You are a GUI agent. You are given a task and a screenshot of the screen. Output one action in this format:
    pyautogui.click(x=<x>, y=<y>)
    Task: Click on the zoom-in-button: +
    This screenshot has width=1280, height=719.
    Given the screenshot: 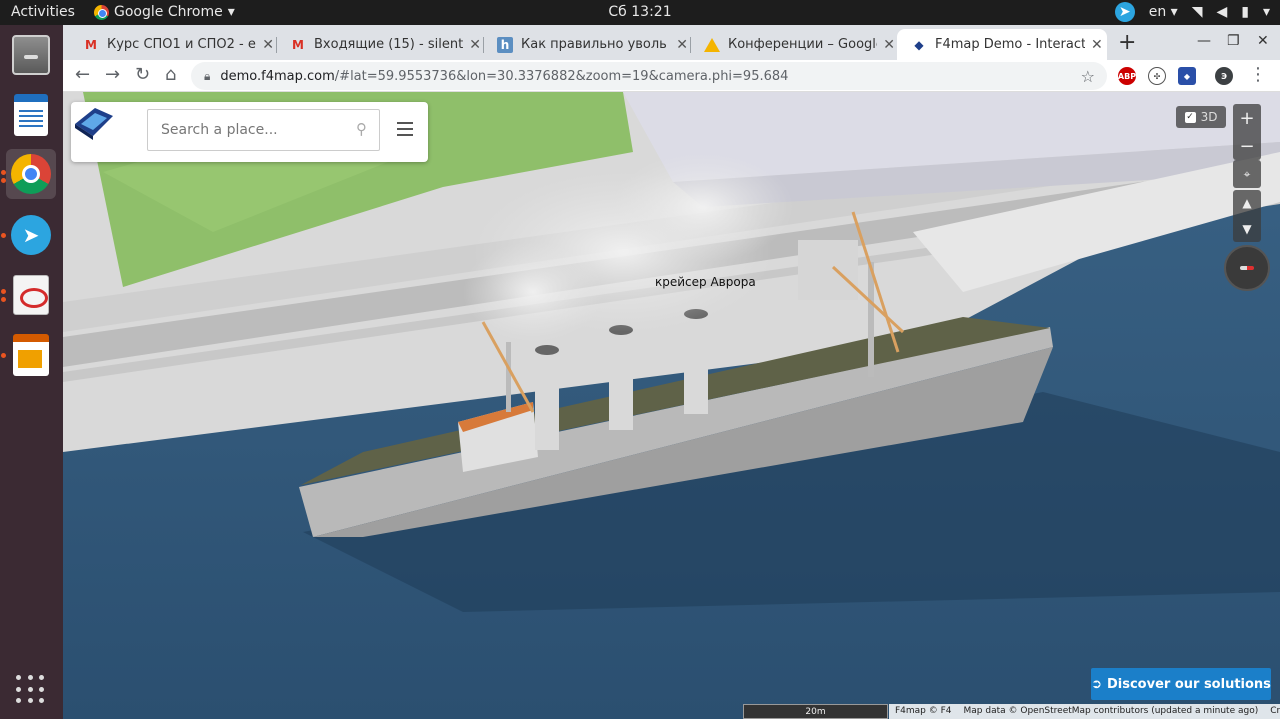 What is the action you would take?
    pyautogui.click(x=1247, y=118)
    